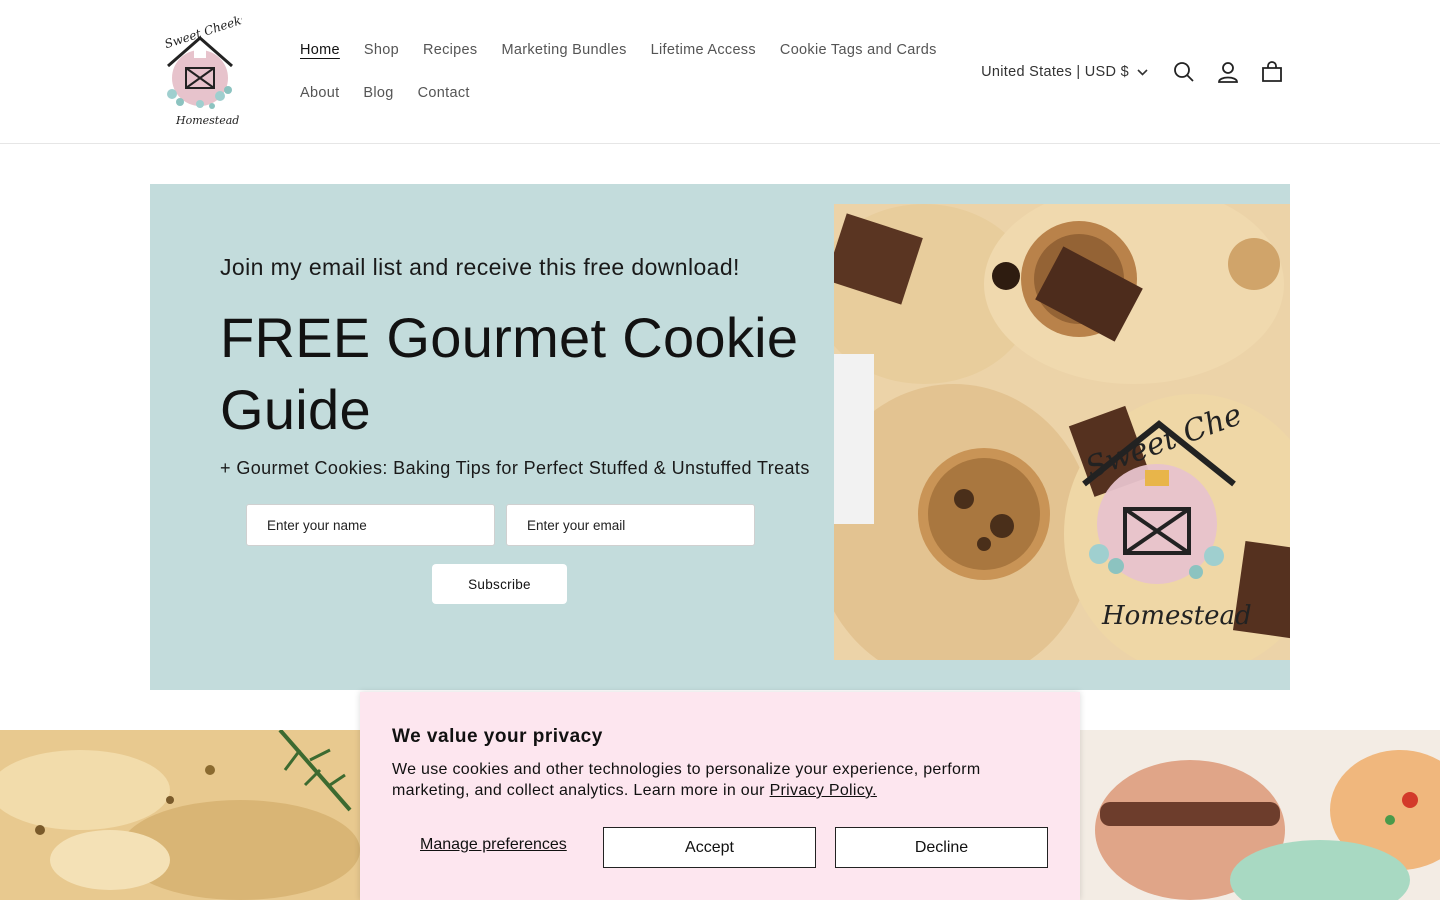 The image size is (1440, 900). What do you see at coordinates (858, 50) in the screenshot?
I see `nav-cookie-tags-and-cards: Cookie Tags and Cards` at bounding box center [858, 50].